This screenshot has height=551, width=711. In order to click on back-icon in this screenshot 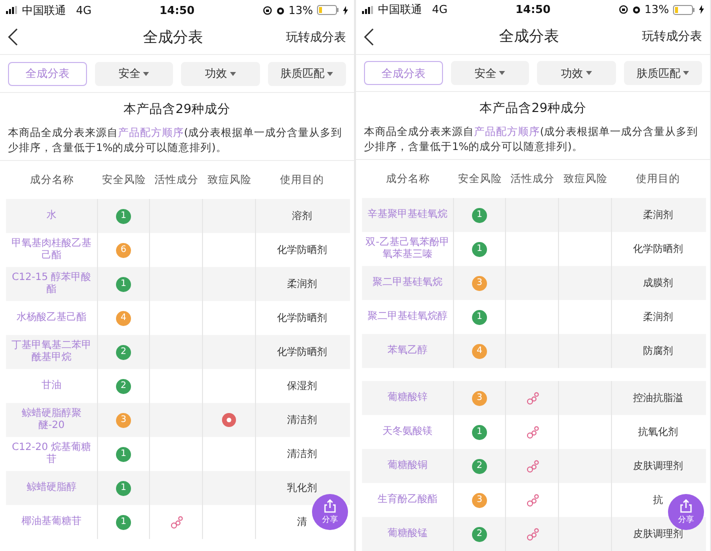, I will do `click(13, 37)`.